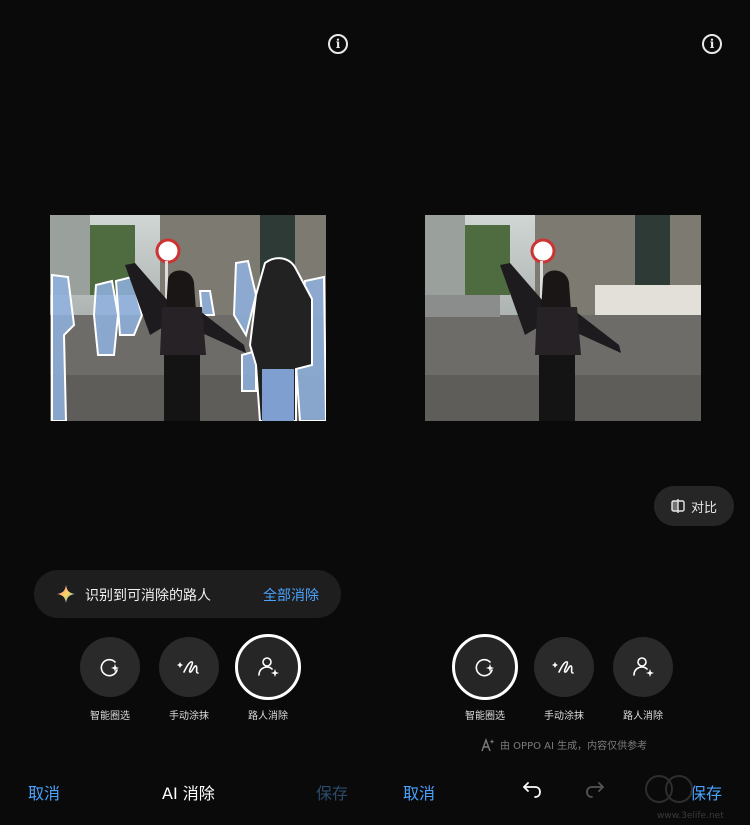 Image resolution: width=750 pixels, height=825 pixels. Describe the element at coordinates (678, 506) in the screenshot. I see `compare-icon` at that location.